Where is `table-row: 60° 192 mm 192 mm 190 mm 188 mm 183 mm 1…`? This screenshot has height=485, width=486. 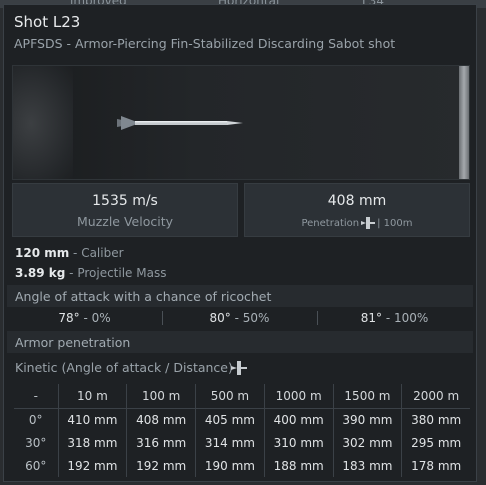 table-row: 60° 192 mm 192 mm 190 mm 188 mm 183 mm 1… is located at coordinates (242, 465).